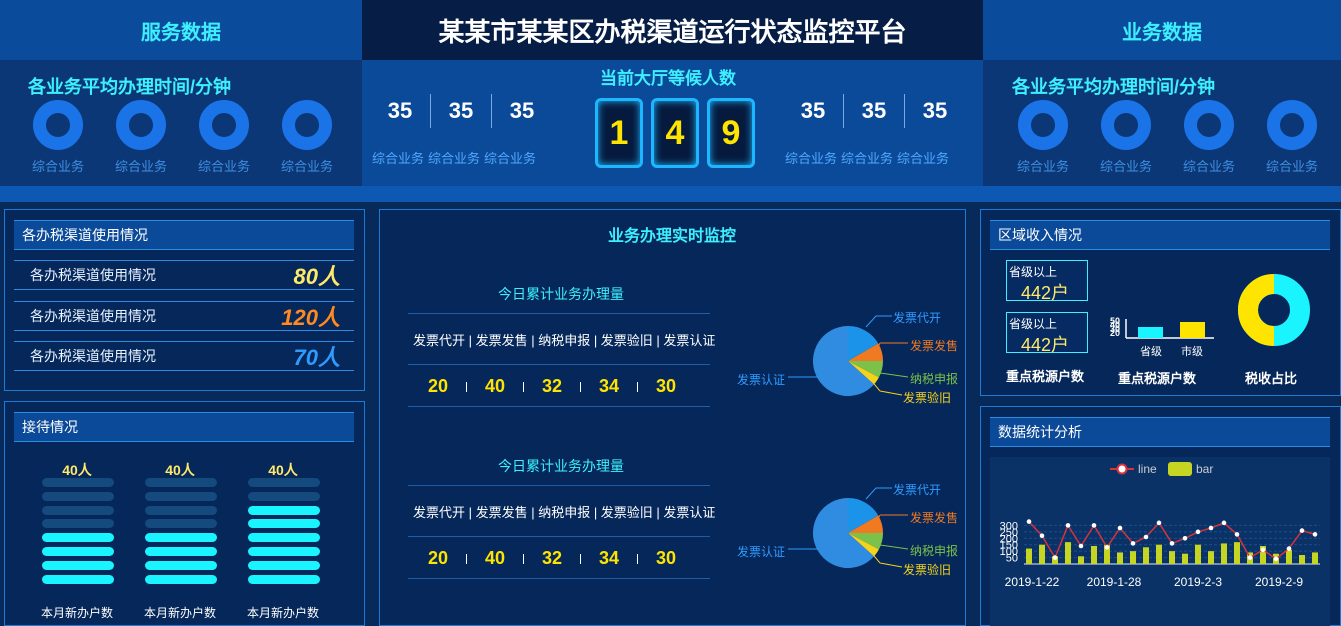 This screenshot has width=1341, height=626. I want to click on region-income-header: 区域收入情况, so click(1160, 235).